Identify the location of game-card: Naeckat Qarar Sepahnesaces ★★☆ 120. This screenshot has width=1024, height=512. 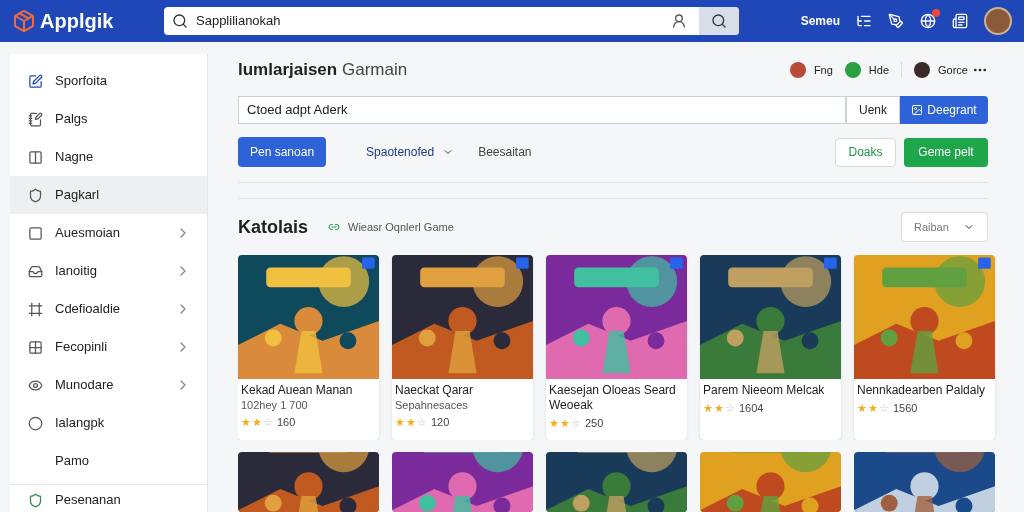
(462, 347).